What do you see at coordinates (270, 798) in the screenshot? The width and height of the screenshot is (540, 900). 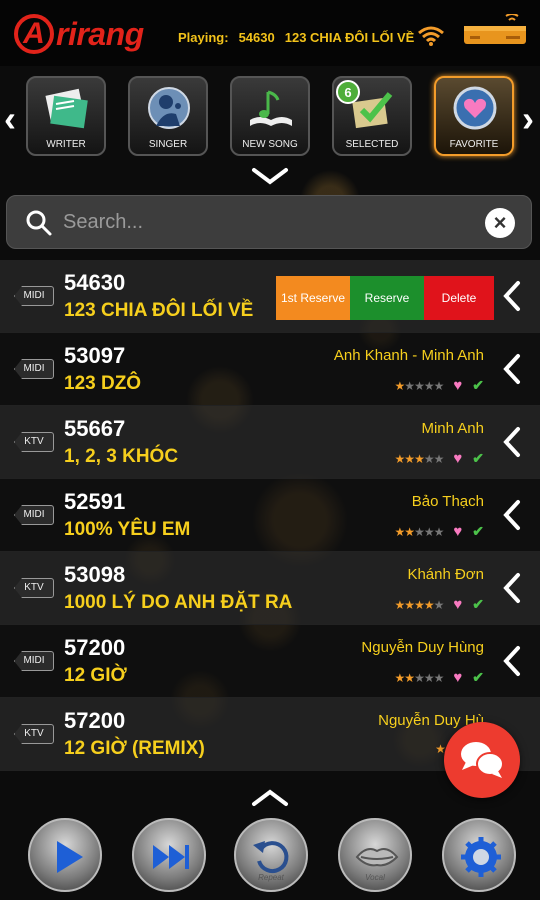 I see `chevron-up-icon` at bounding box center [270, 798].